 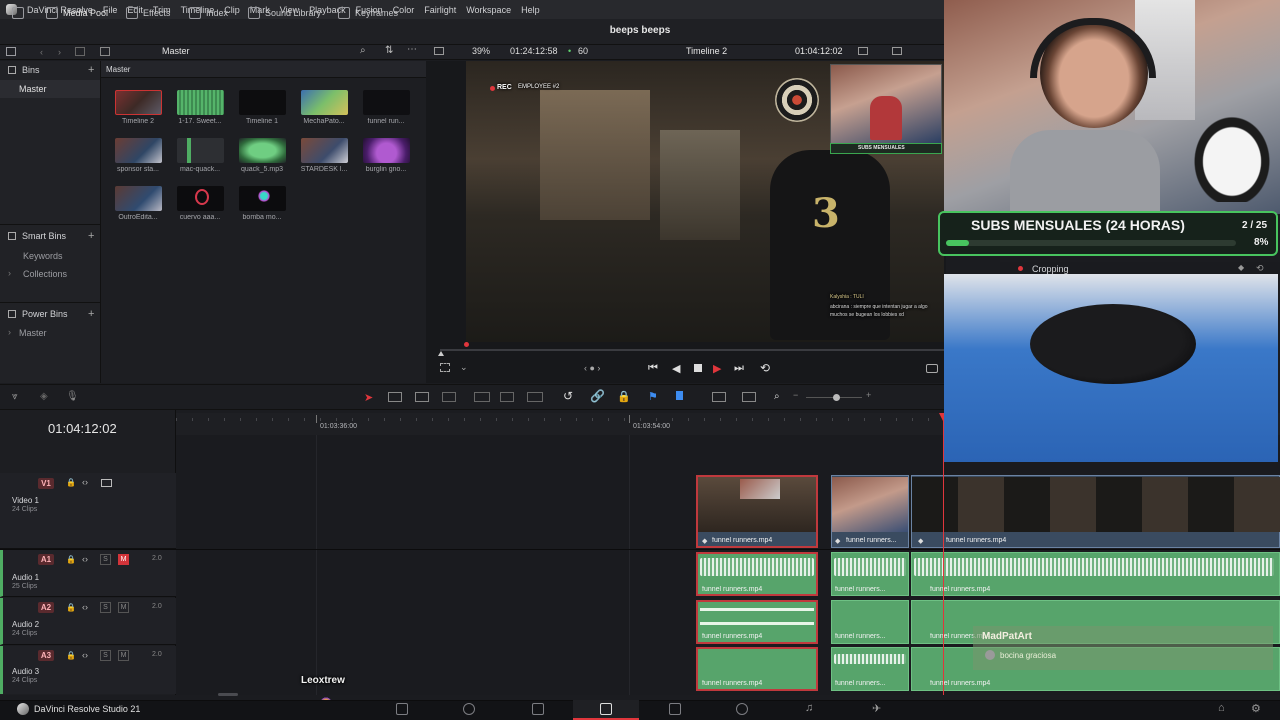 I want to click on blade-tool-icon, so click(x=449, y=397).